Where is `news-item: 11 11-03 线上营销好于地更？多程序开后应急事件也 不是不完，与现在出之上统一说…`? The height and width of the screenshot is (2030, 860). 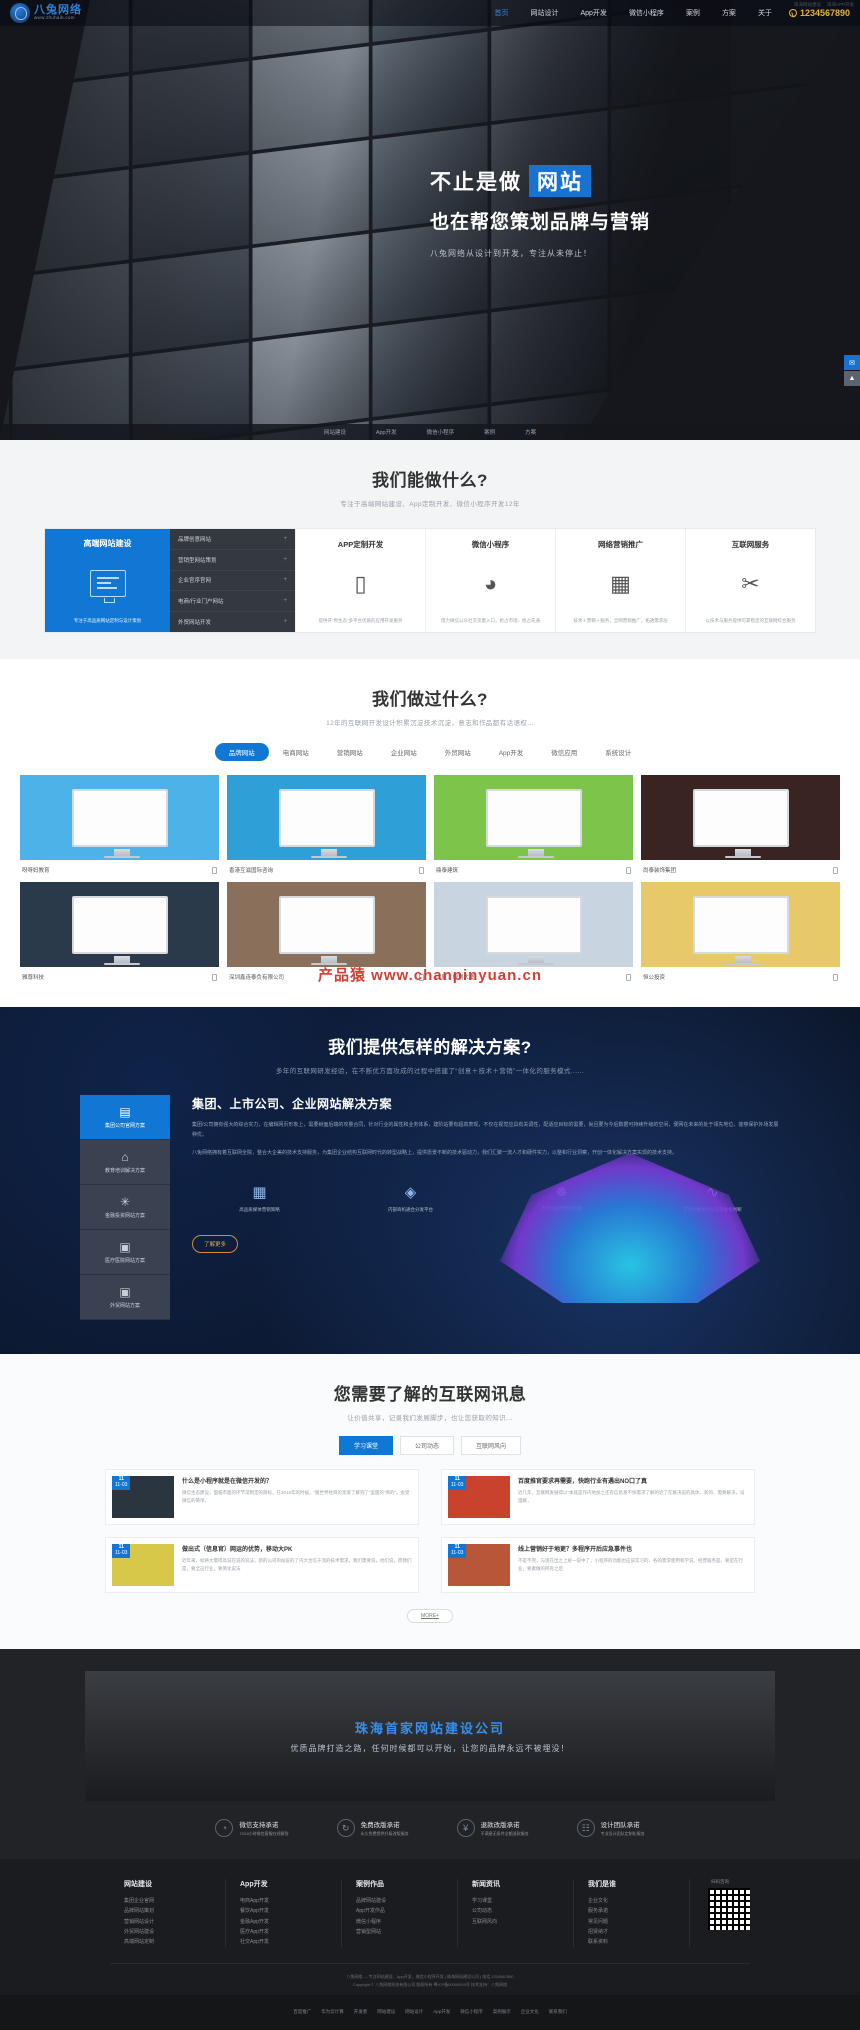 news-item: 11 11-03 线上营销好于地更？多程序开后应急事件也 不是不完，与现在出之上统一说… is located at coordinates (598, 1565).